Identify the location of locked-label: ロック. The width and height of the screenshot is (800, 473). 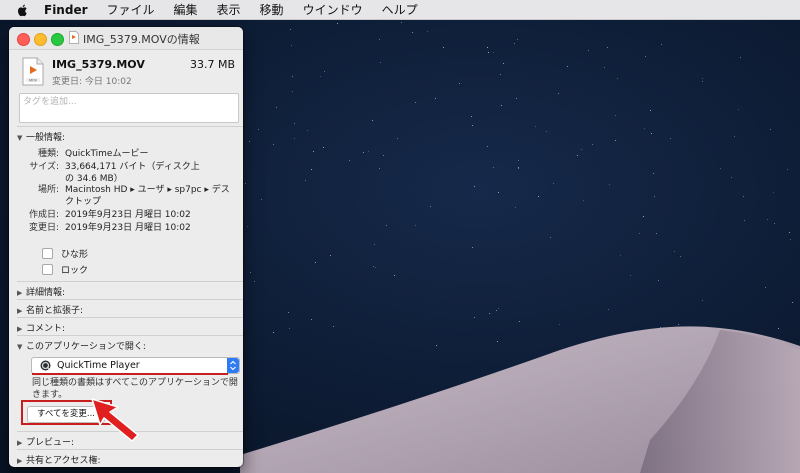
(75, 271).